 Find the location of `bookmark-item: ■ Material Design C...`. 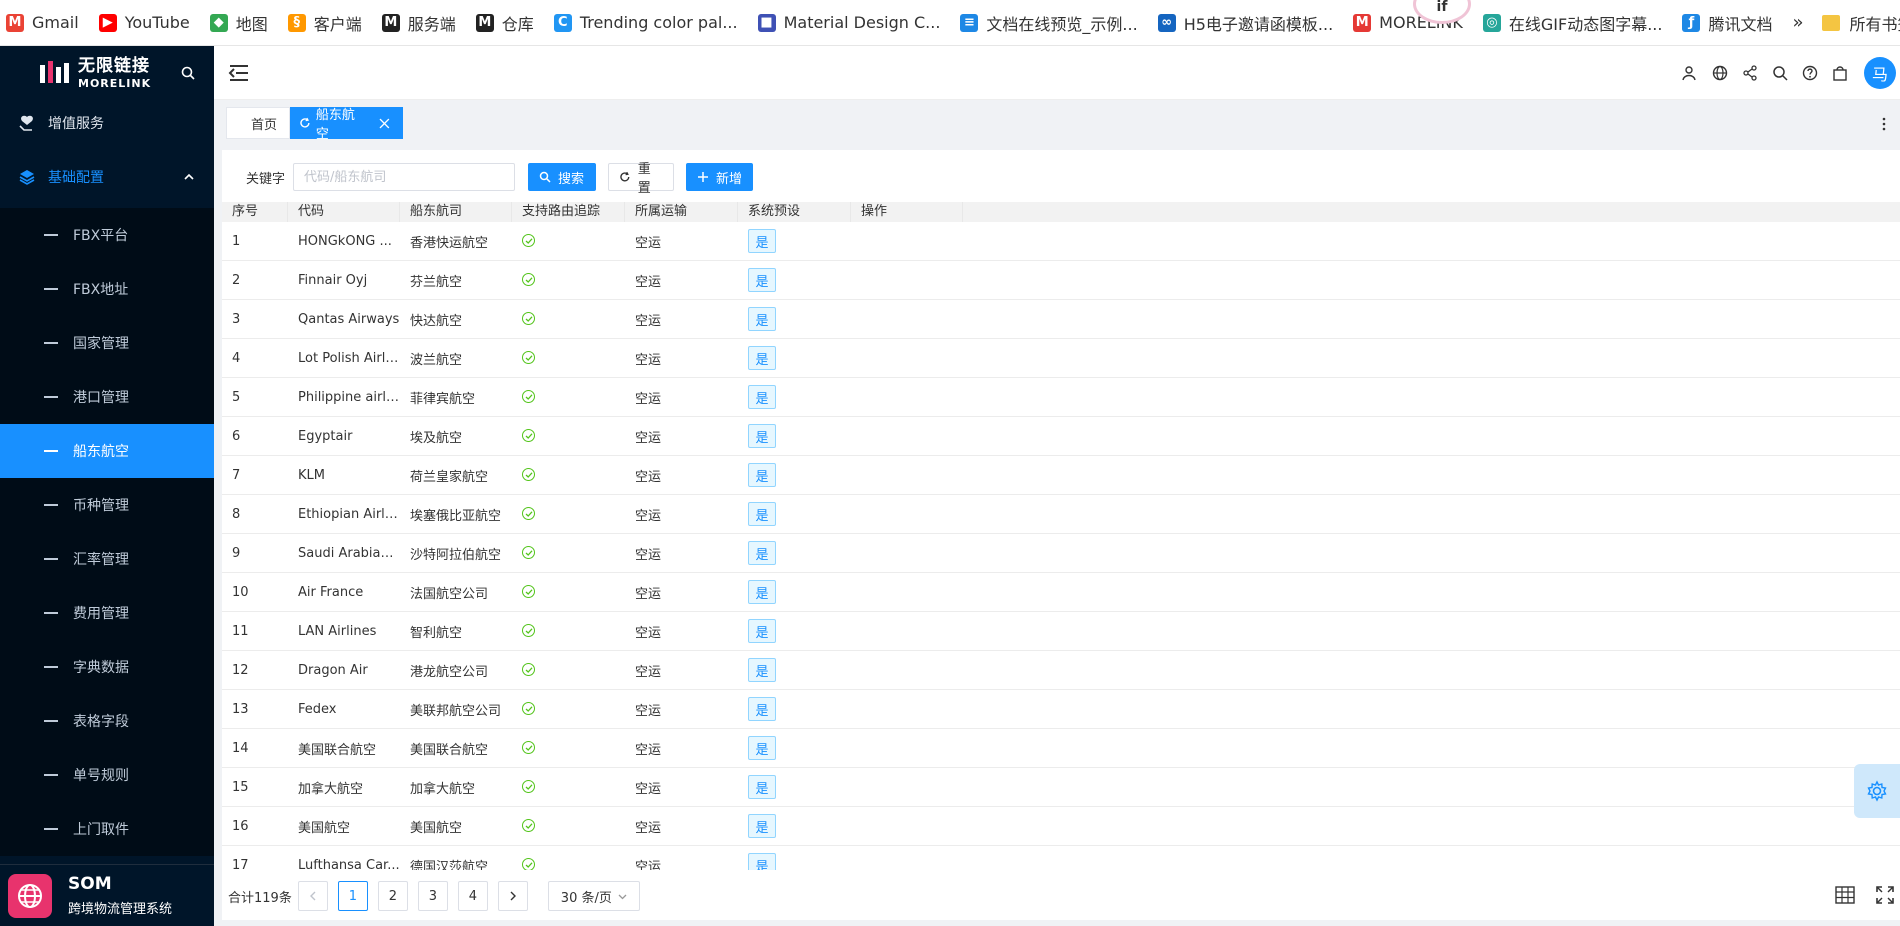

bookmark-item: ■ Material Design C... is located at coordinates (848, 22).